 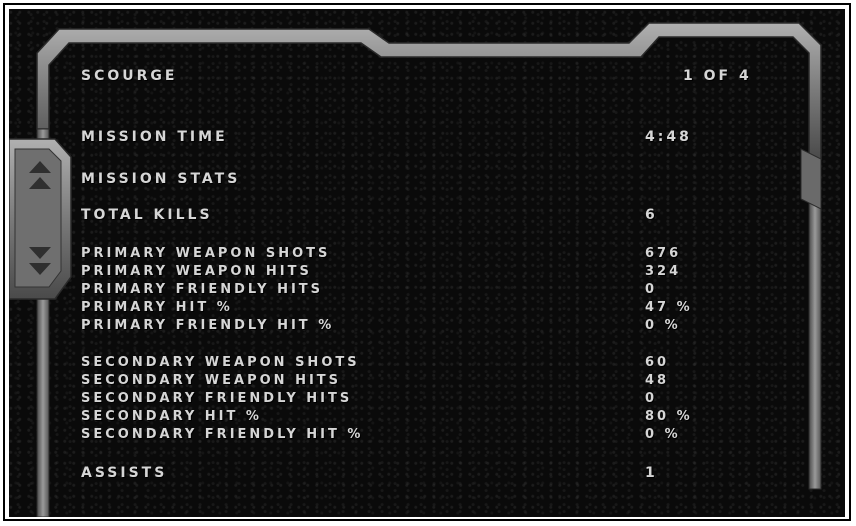 What do you see at coordinates (427, 137) in the screenshot?
I see `mission-time-row: Mission Time 4:48` at bounding box center [427, 137].